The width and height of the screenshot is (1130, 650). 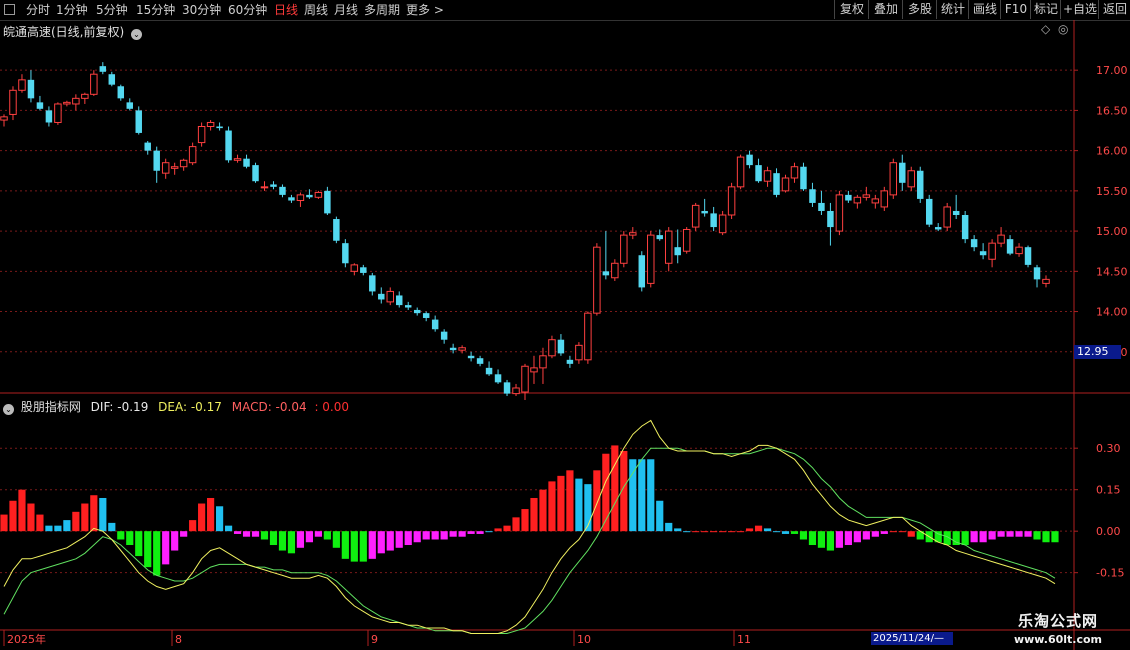 What do you see at coordinates (1112, 151) in the screenshot?
I see `price-tick-label: 16.00` at bounding box center [1112, 151].